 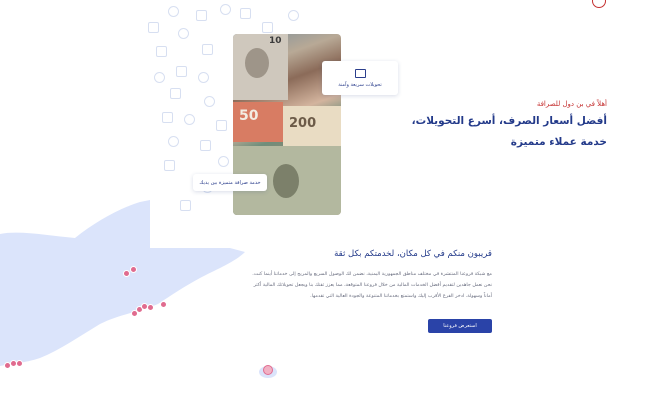 I want to click on monitor-icon, so click(x=360, y=73).